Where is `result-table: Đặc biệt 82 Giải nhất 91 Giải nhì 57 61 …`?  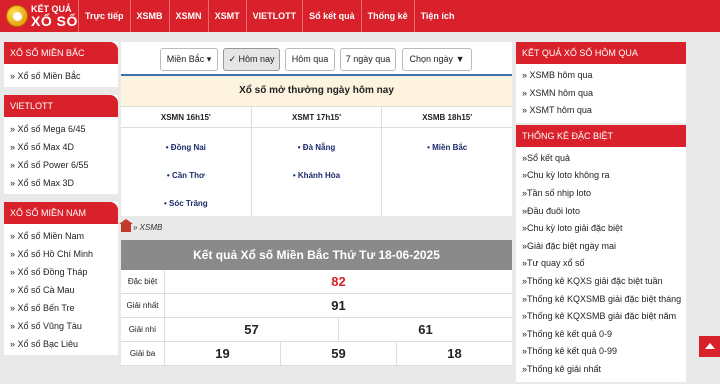 result-table: Đặc biệt 82 Giải nhất 91 Giải nhì 57 61 … is located at coordinates (316, 318).